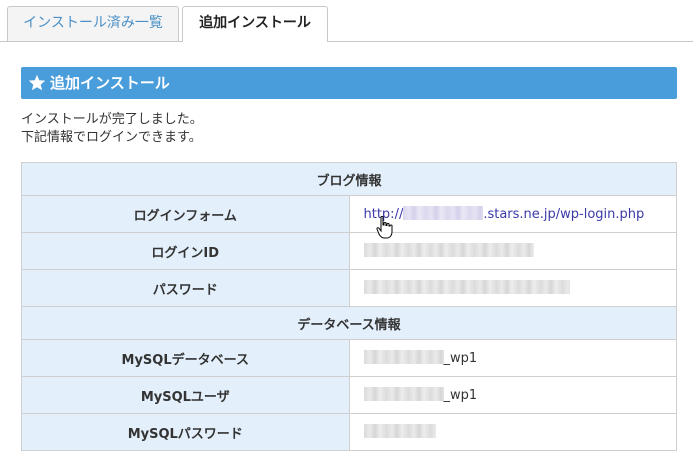 The height and width of the screenshot is (457, 698). Describe the element at coordinates (448, 250) in the screenshot. I see `redacted-login-id` at that location.